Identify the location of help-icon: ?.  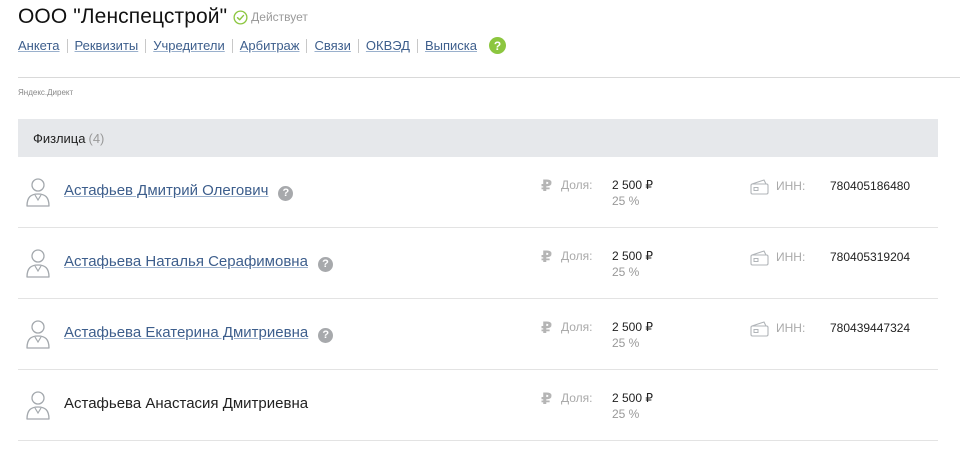
(498, 45).